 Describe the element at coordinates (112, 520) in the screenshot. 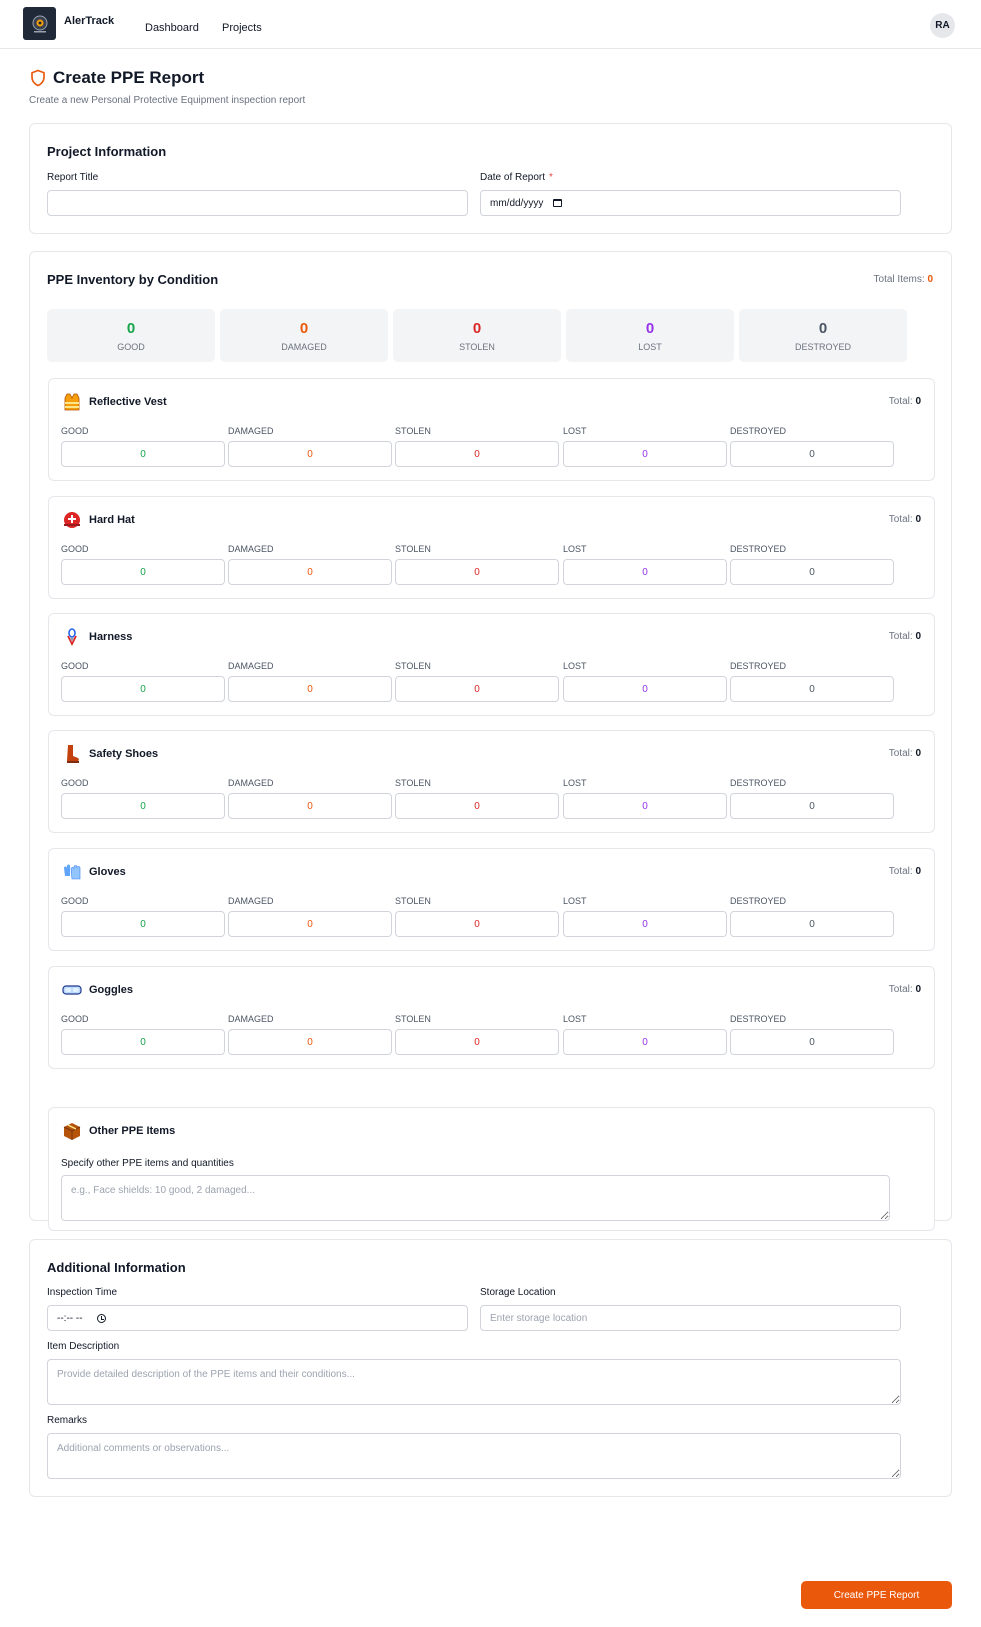

I see `item-name: Hard Hat` at that location.